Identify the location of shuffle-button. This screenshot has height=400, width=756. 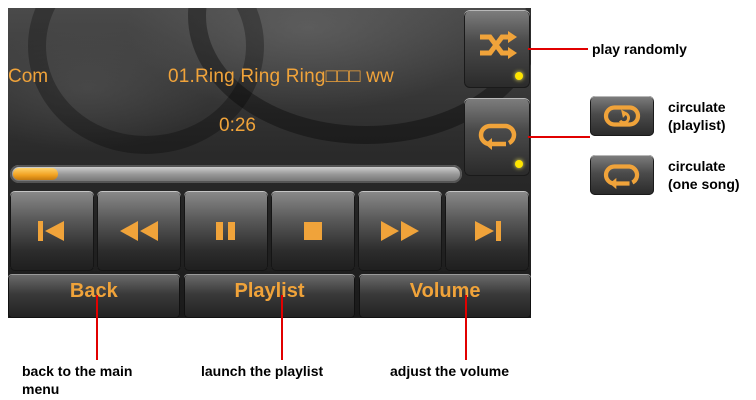
(497, 49).